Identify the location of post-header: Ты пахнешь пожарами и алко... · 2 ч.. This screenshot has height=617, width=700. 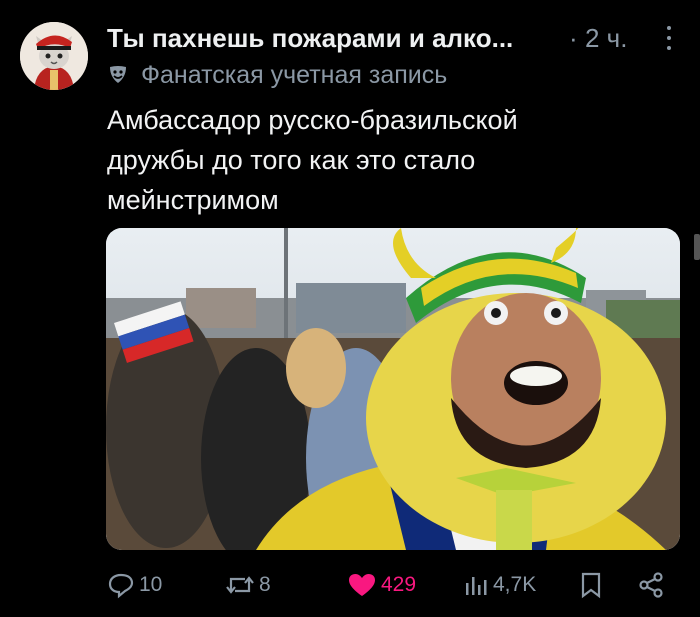
(393, 39).